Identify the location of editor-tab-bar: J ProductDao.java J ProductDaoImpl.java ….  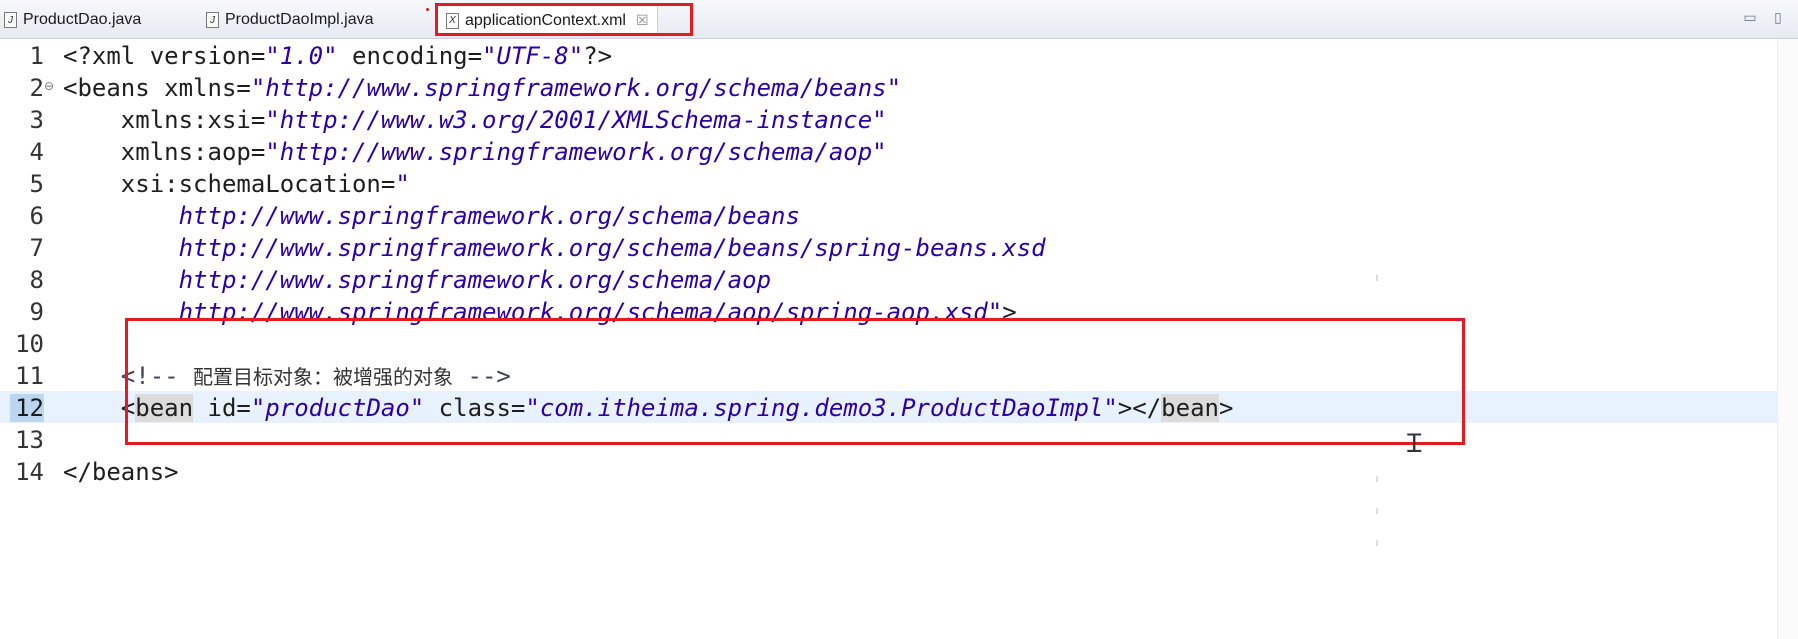
(899, 19).